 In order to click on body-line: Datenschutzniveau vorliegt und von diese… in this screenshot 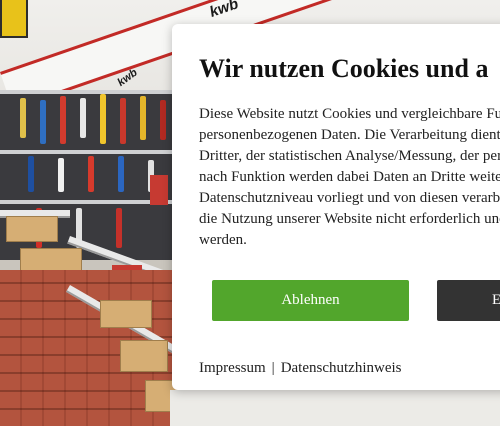, I will do `click(349, 198)`.